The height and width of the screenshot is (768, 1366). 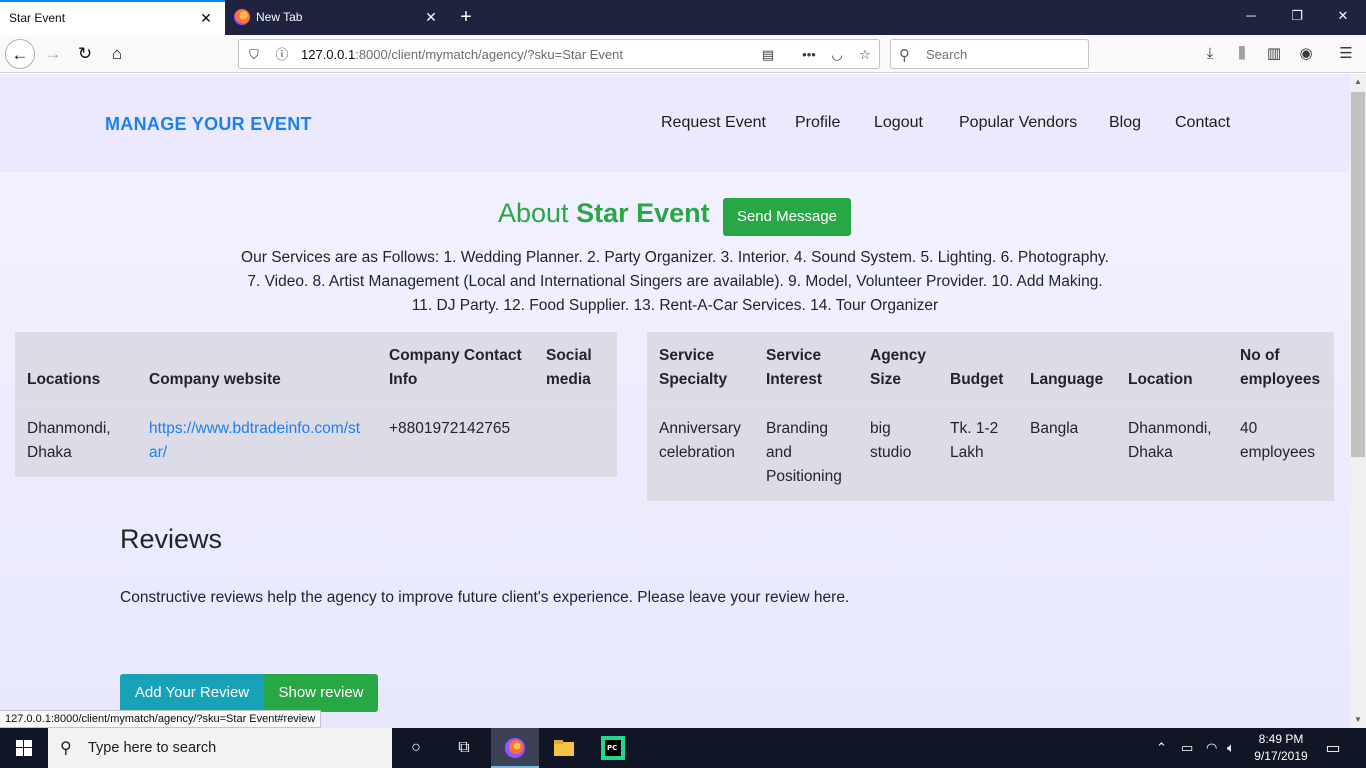 What do you see at coordinates (1358, 82) in the screenshot?
I see `scroll-up-arrow-icon: ▲` at bounding box center [1358, 82].